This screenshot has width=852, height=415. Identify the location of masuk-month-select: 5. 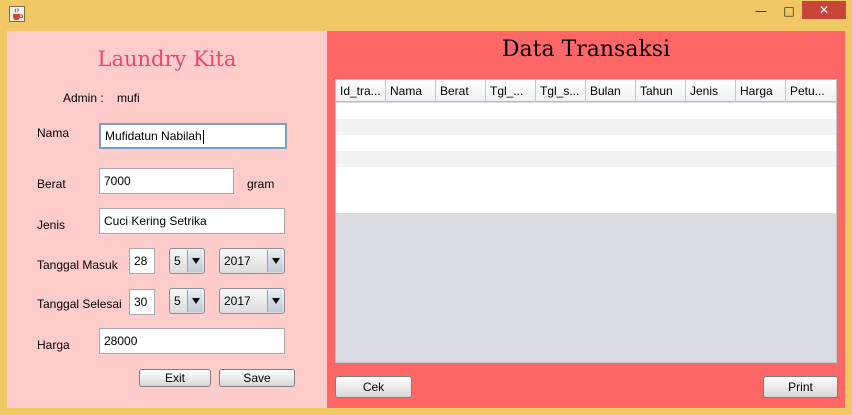
(187, 261).